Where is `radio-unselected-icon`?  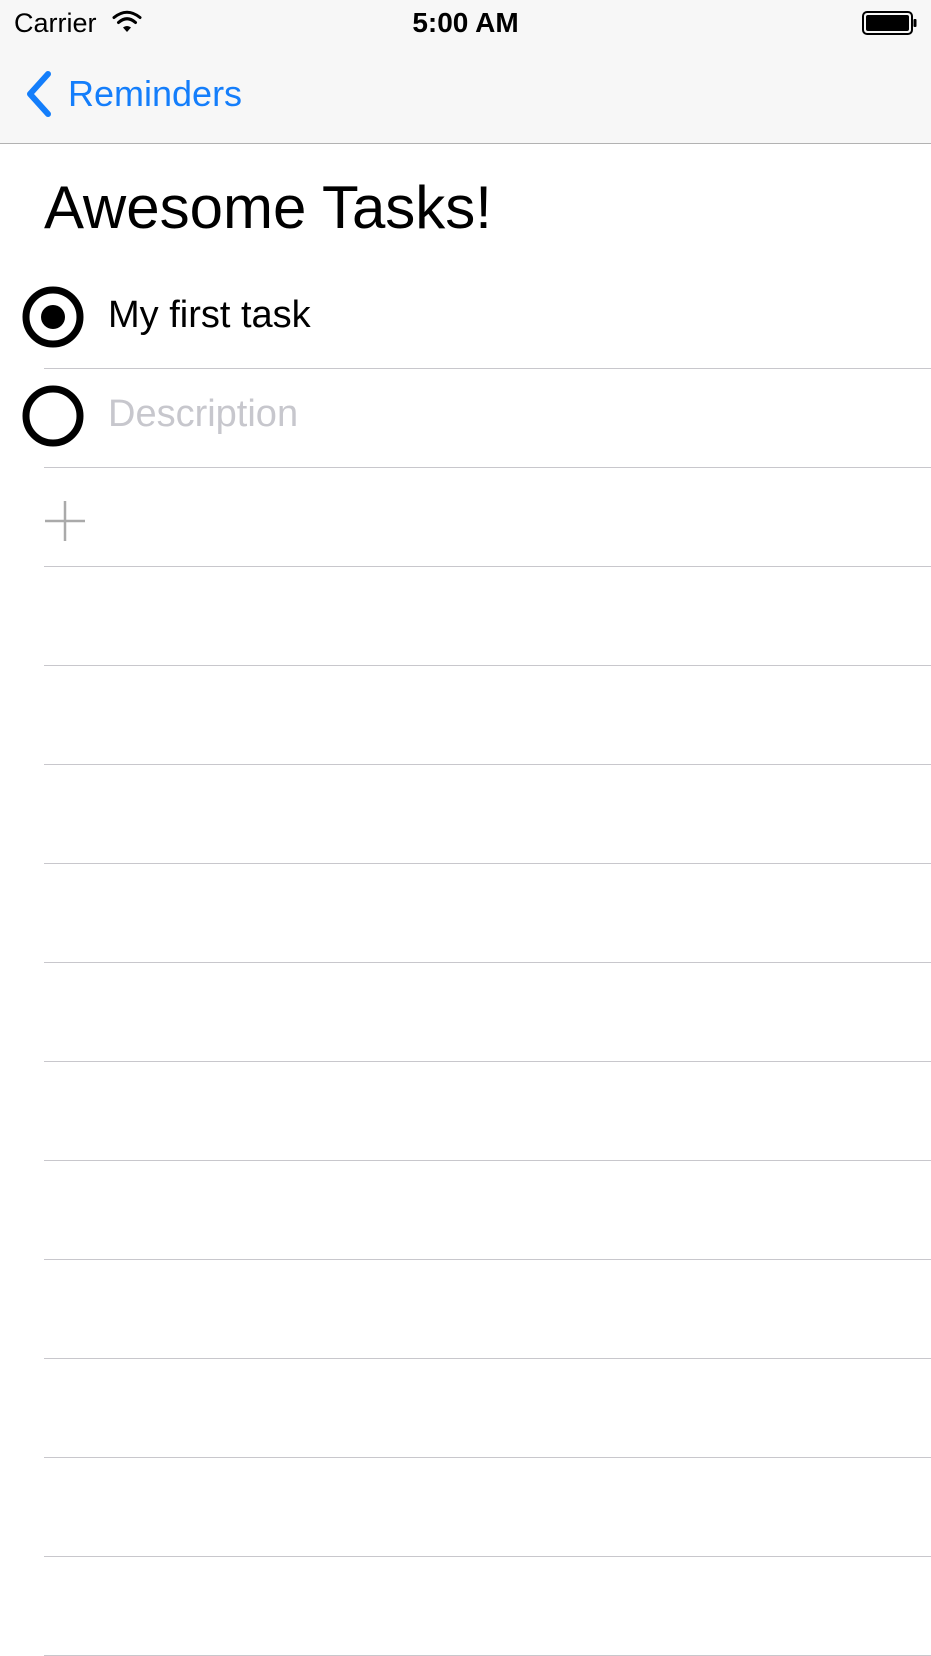 radio-unselected-icon is located at coordinates (53, 416).